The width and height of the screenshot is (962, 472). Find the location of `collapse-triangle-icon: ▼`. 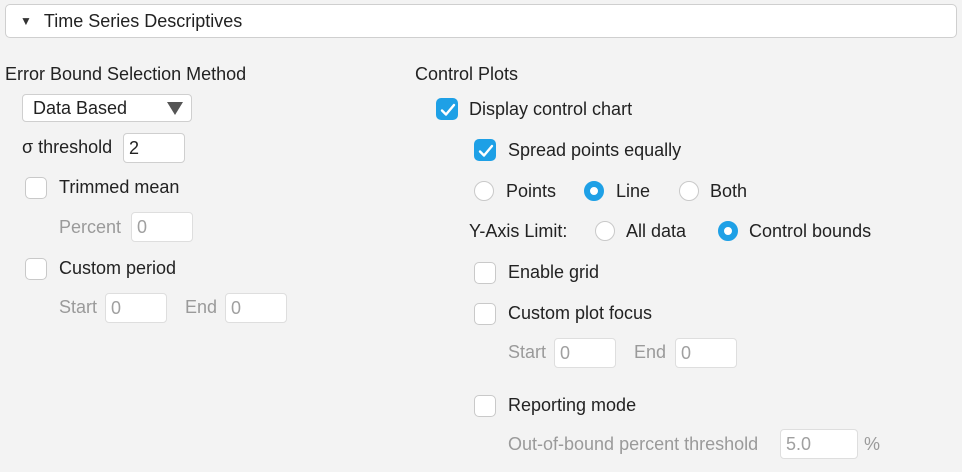

collapse-triangle-icon: ▼ is located at coordinates (26, 21).